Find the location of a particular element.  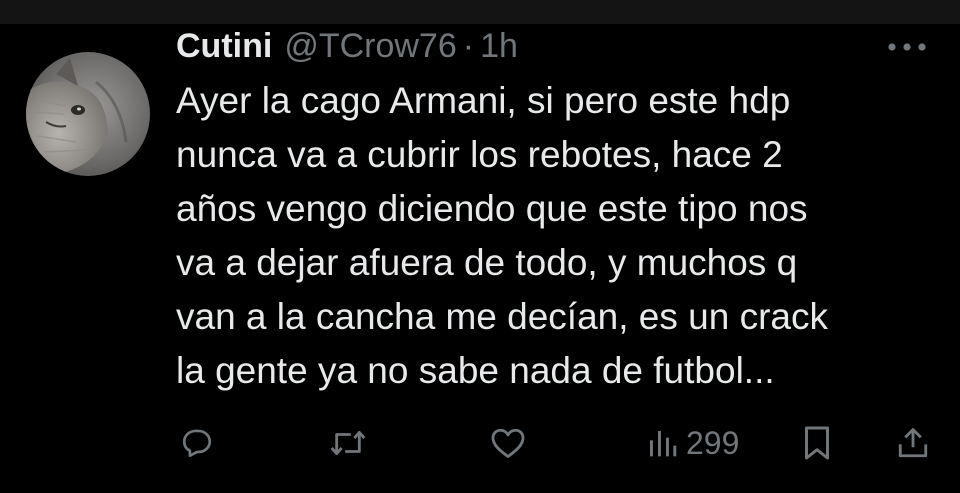

retweet-icon is located at coordinates (348, 443).